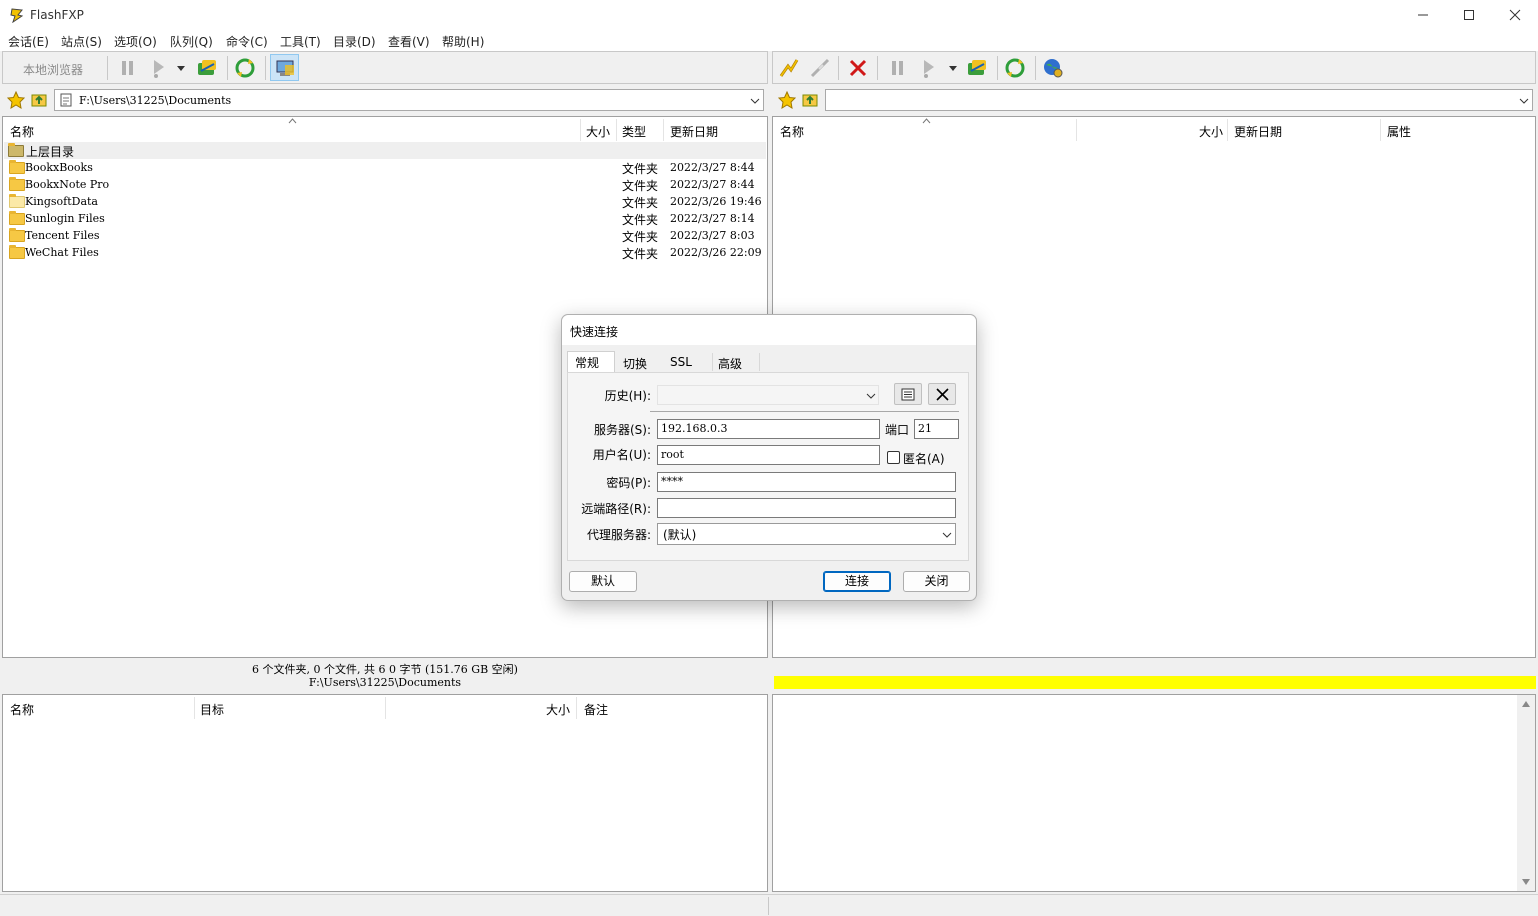 Image resolution: width=1538 pixels, height=916 pixels. I want to click on menu-session: 会话(E), so click(28, 41).